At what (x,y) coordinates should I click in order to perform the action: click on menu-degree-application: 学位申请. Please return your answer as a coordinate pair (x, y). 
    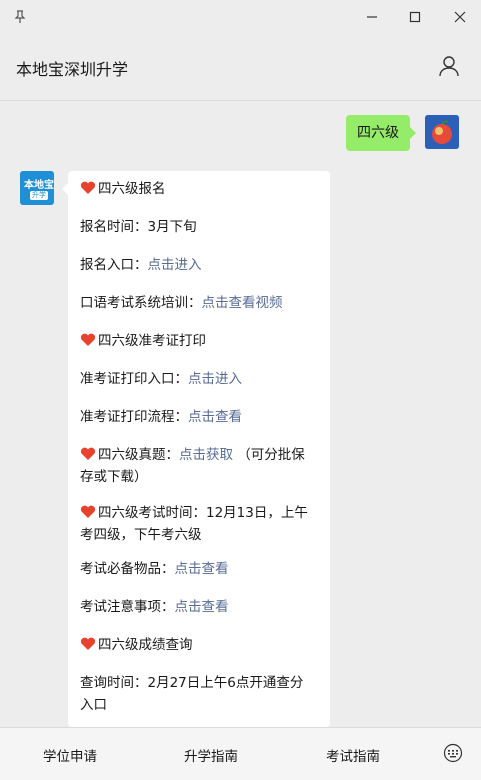
    Looking at the image, I should click on (70, 755).